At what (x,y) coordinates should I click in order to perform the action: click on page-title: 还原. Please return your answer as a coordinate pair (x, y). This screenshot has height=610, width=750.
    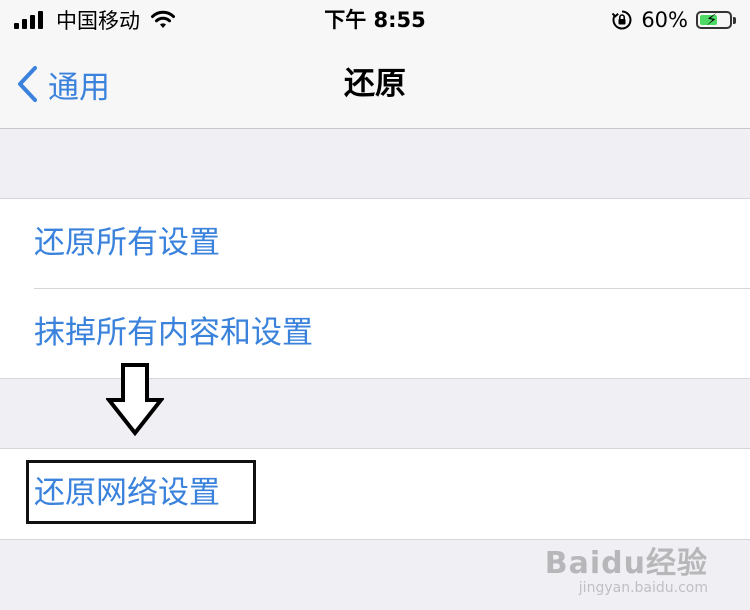
    Looking at the image, I should click on (375, 84).